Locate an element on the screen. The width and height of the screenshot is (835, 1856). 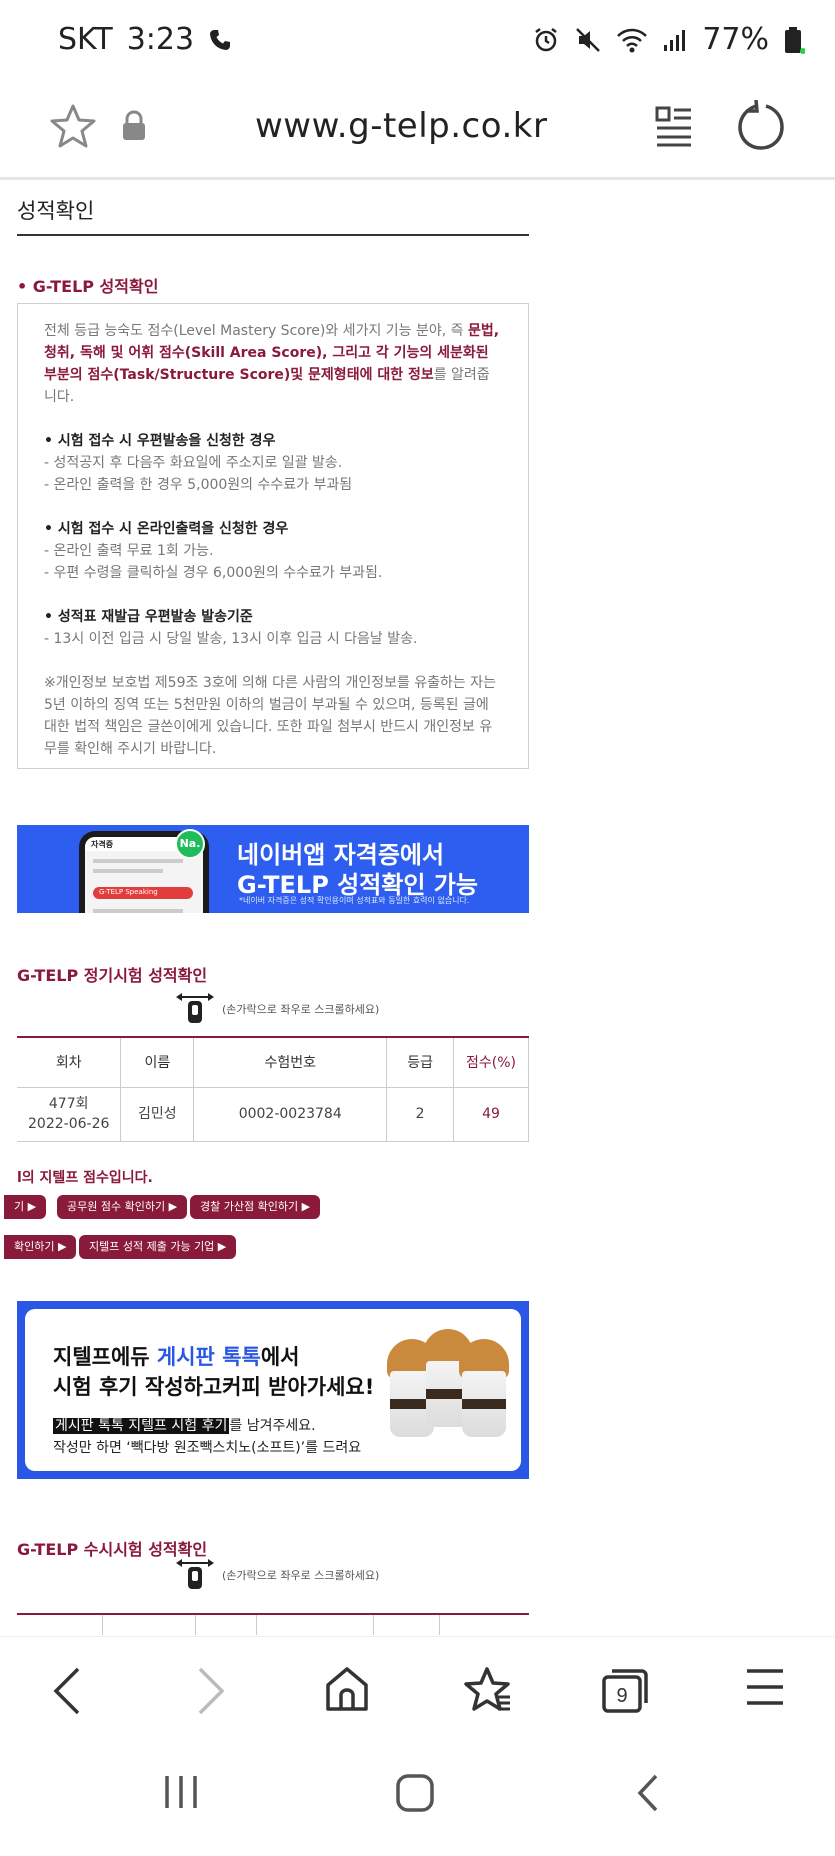
phone-screen-label: 자격증 is located at coordinates (102, 844).